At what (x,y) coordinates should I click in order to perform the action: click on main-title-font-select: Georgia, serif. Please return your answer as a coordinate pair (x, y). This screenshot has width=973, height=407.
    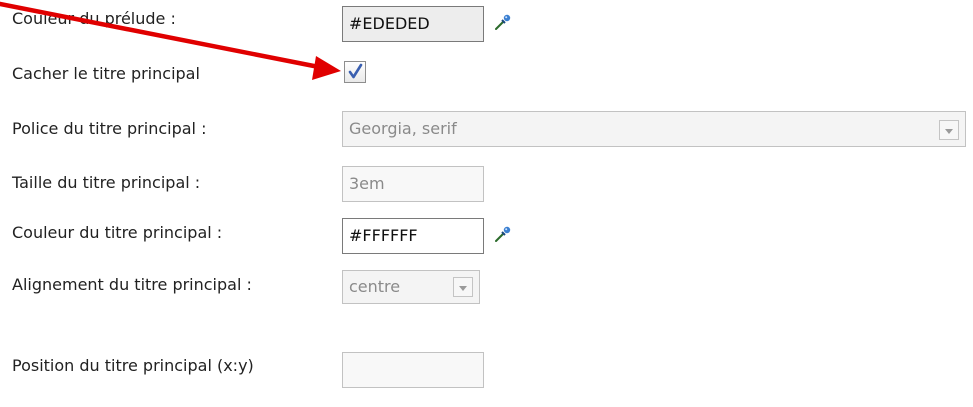
    Looking at the image, I should click on (654, 129).